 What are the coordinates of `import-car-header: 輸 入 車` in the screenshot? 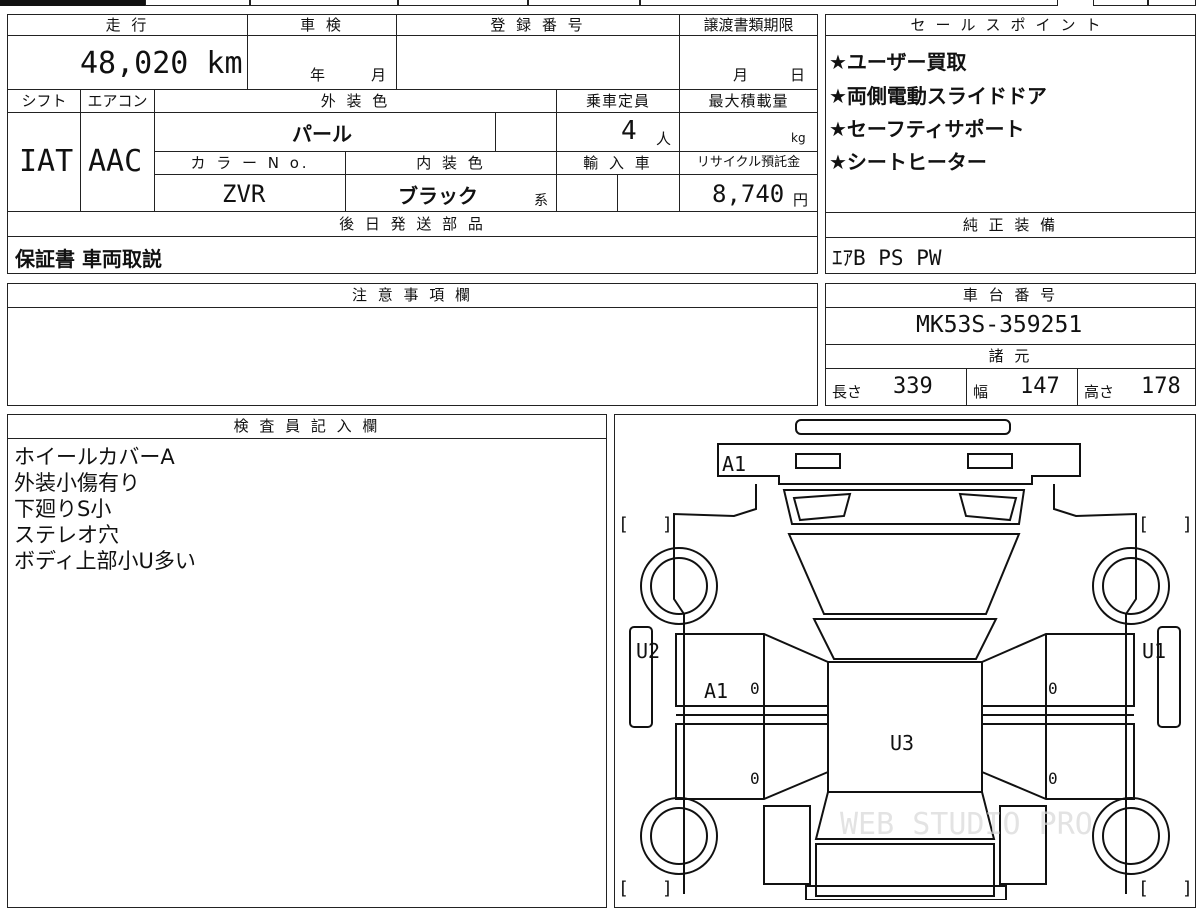 It's located at (618, 163).